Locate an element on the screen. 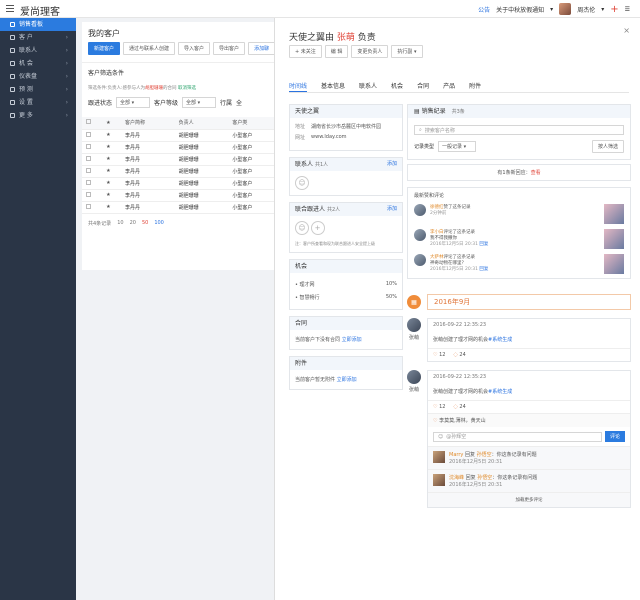 This screenshot has width=640, height=600. page-size-option: 50 is located at coordinates (145, 223).